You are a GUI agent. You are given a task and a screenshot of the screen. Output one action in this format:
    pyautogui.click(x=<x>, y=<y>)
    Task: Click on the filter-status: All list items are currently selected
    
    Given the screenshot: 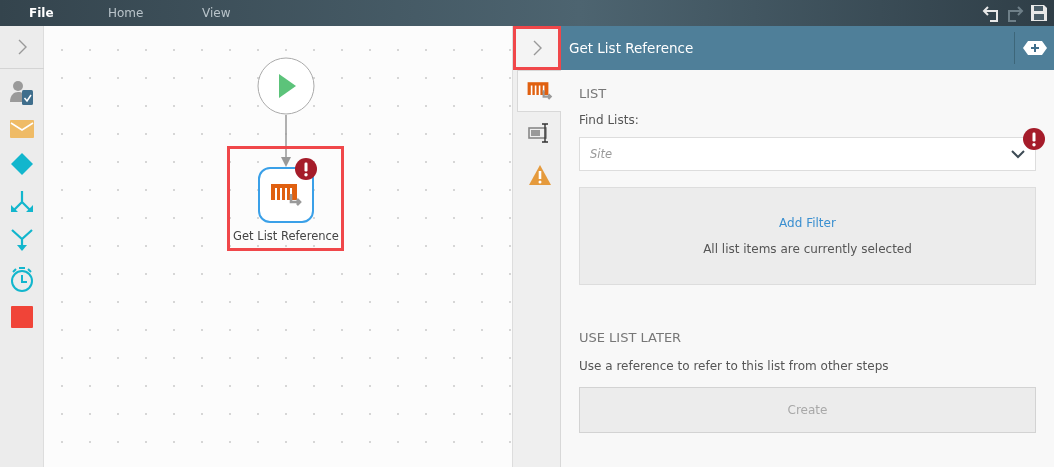 What is the action you would take?
    pyautogui.click(x=807, y=249)
    